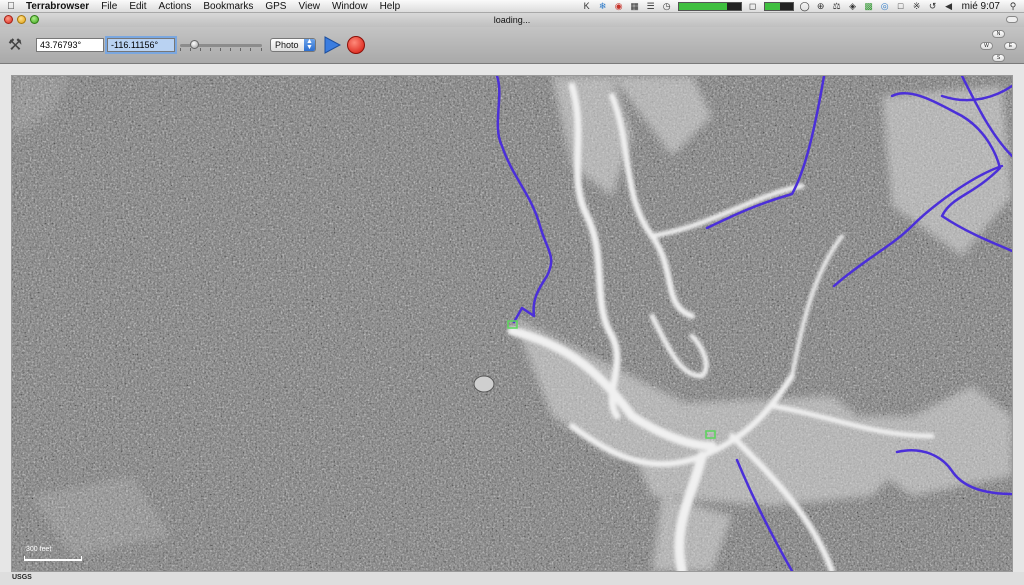 The height and width of the screenshot is (585, 1024). What do you see at coordinates (141, 45) in the screenshot?
I see `longitude-field` at bounding box center [141, 45].